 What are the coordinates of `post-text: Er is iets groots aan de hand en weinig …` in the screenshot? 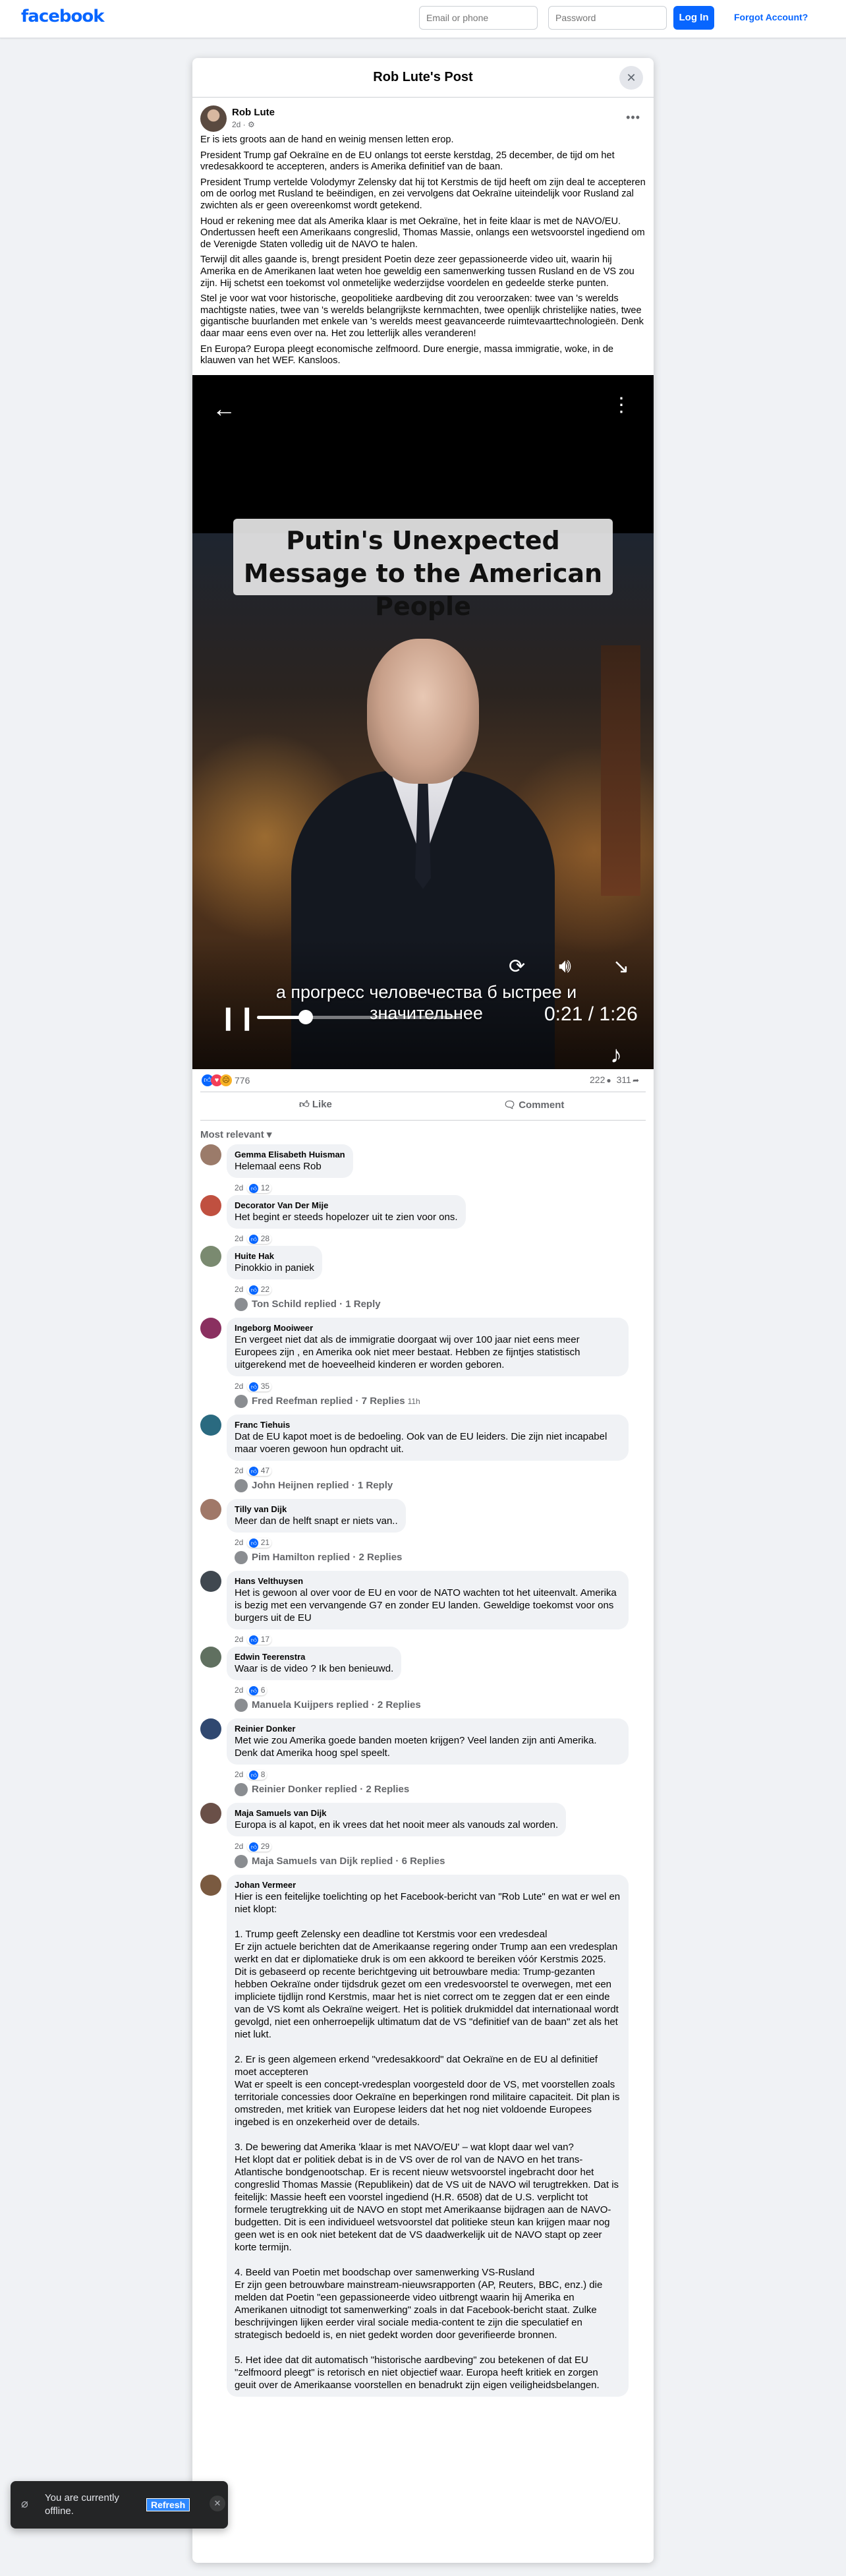 It's located at (423, 255).